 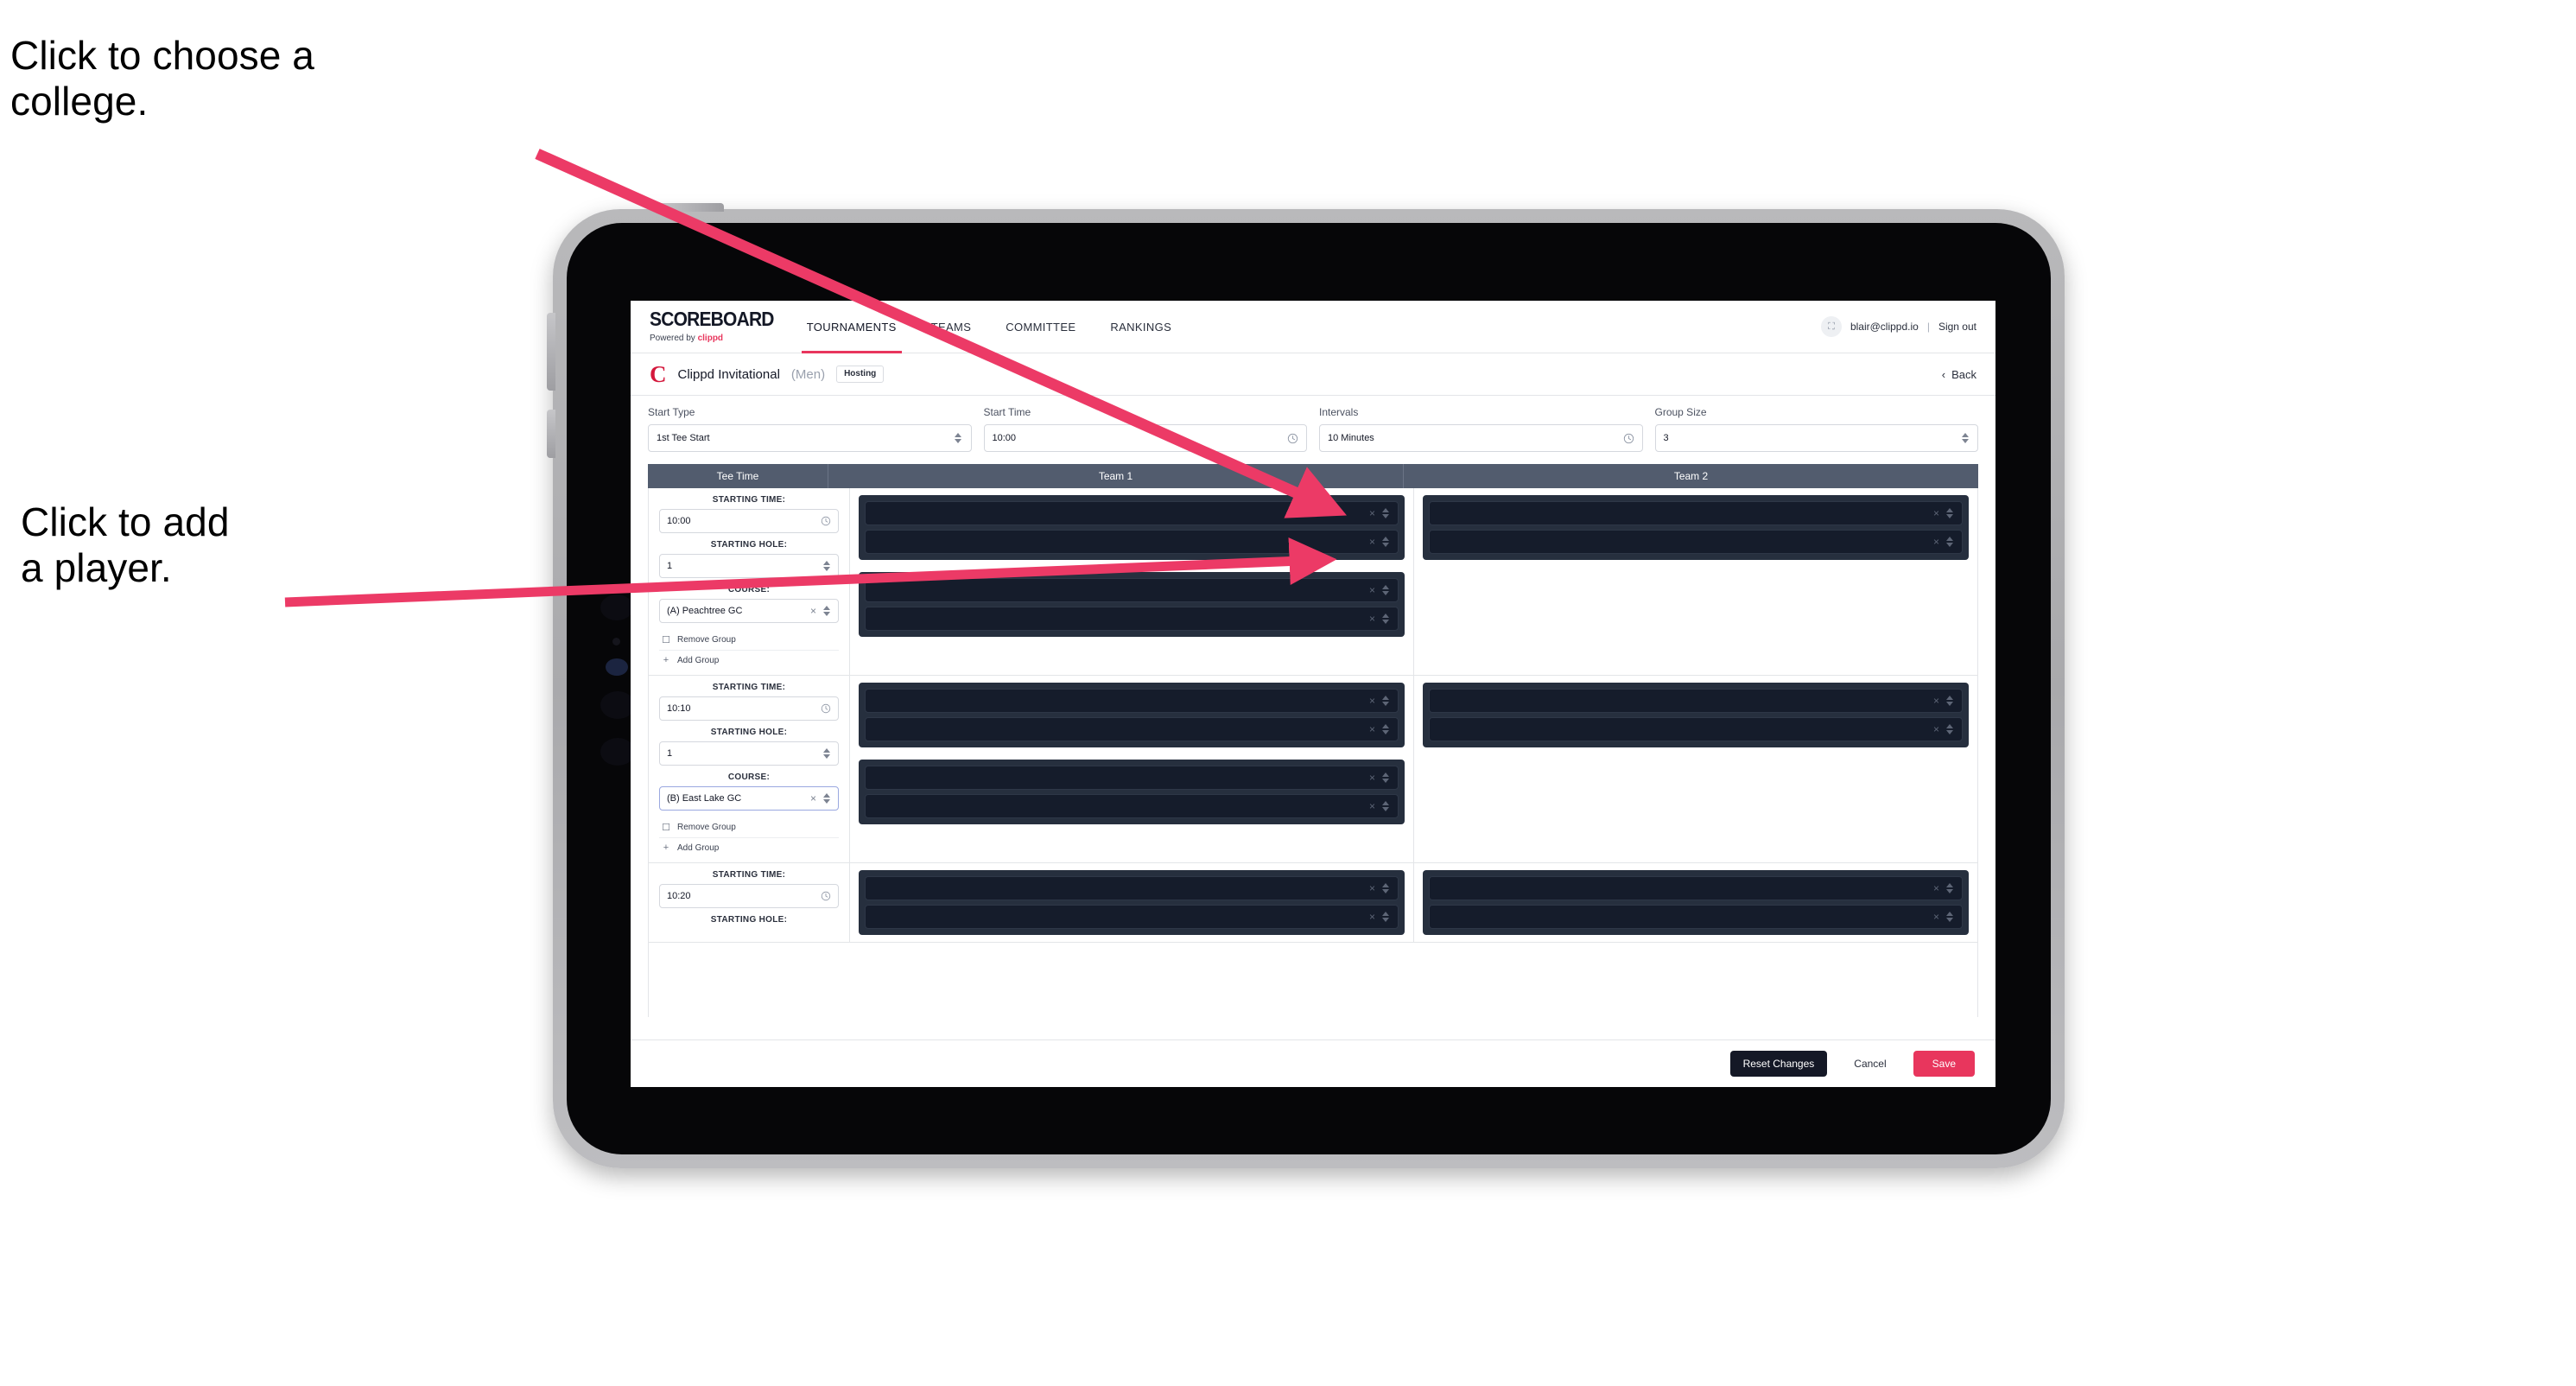 I want to click on reset-changes-button: Reset Changes, so click(x=1778, y=1064).